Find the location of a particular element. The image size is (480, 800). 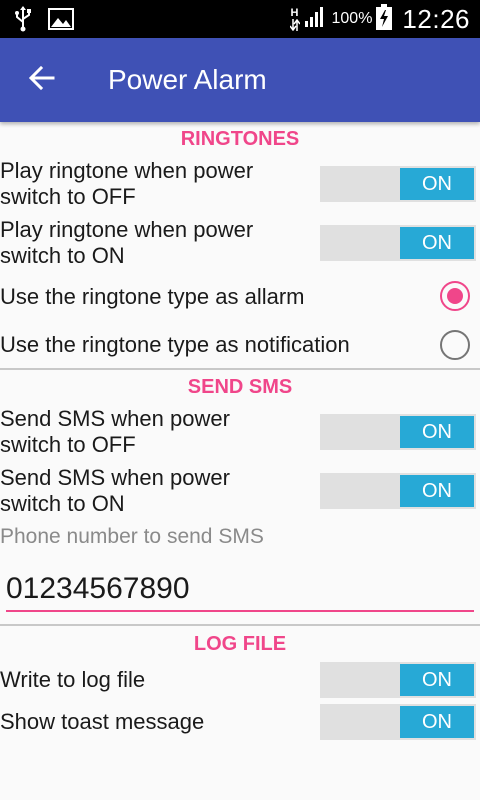

send-sms-off-label-line2: switch to OFF is located at coordinates (68, 444).